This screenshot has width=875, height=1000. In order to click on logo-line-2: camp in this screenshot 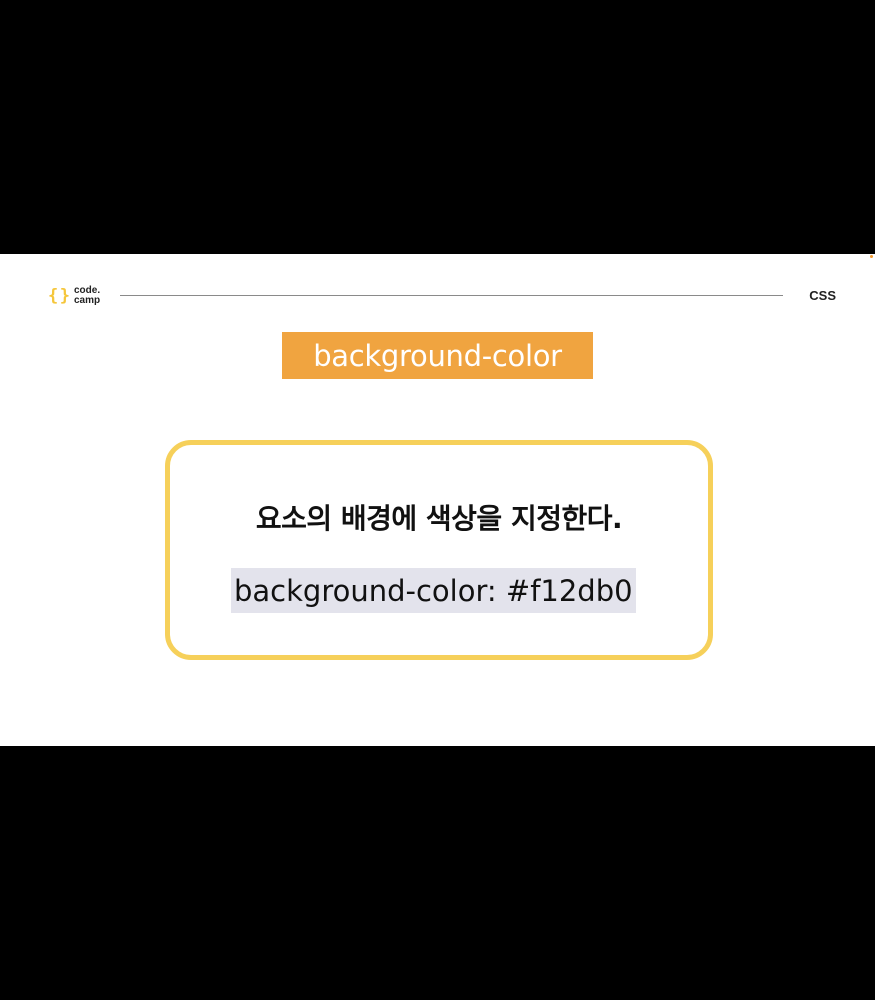, I will do `click(87, 300)`.